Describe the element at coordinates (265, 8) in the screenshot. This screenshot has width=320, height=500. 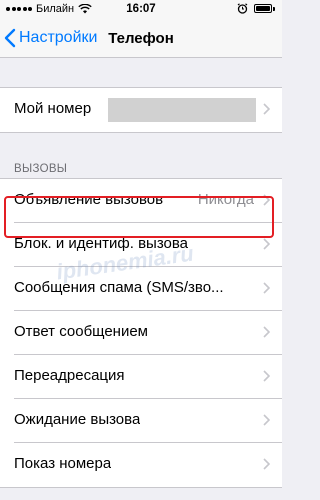
I see `battery-icon` at that location.